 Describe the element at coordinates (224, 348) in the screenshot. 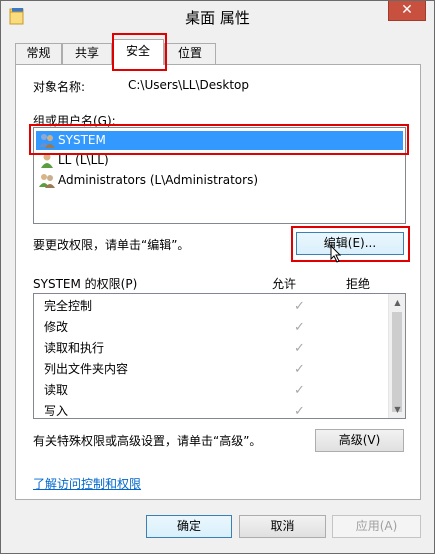

I see `permission-row: 读取和执行 ✓` at that location.